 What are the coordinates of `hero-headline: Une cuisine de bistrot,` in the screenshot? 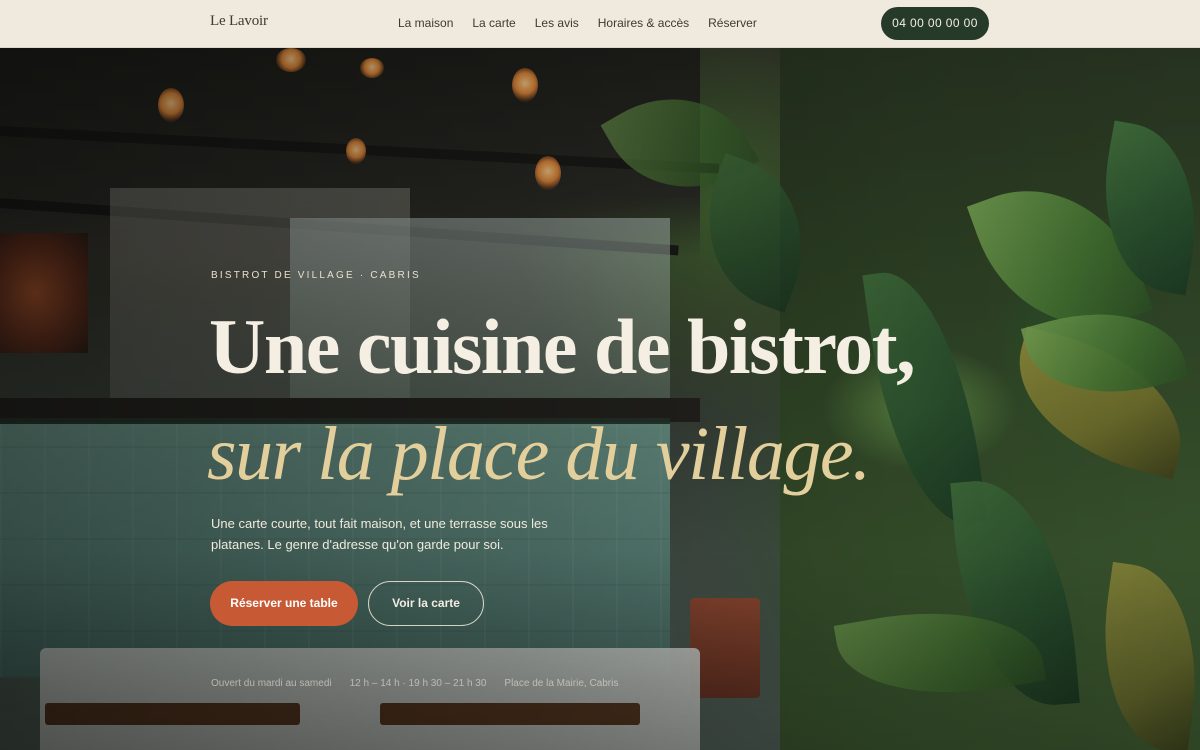 It's located at (562, 346).